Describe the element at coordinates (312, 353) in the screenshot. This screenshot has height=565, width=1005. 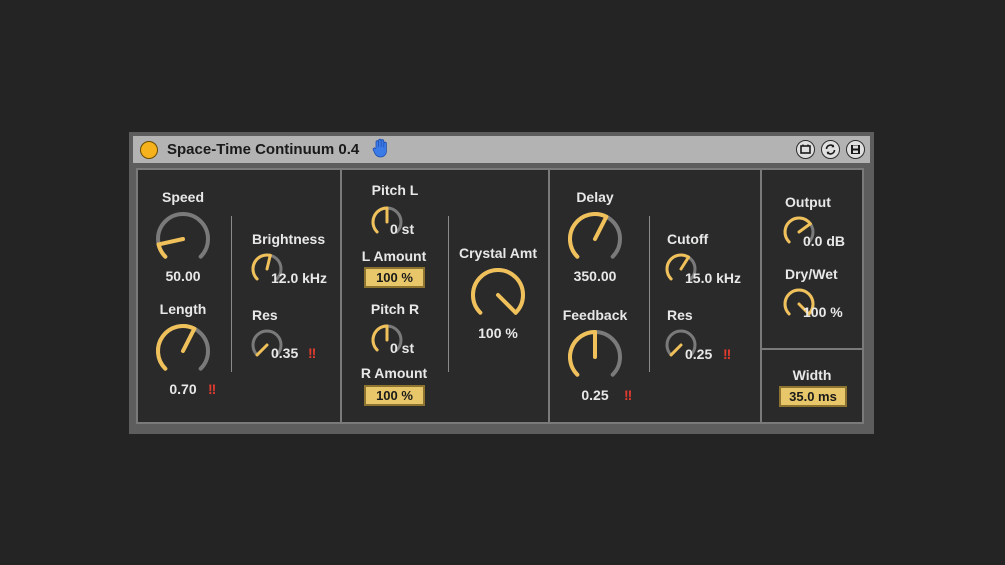
I see `res1-warning: !!` at that location.